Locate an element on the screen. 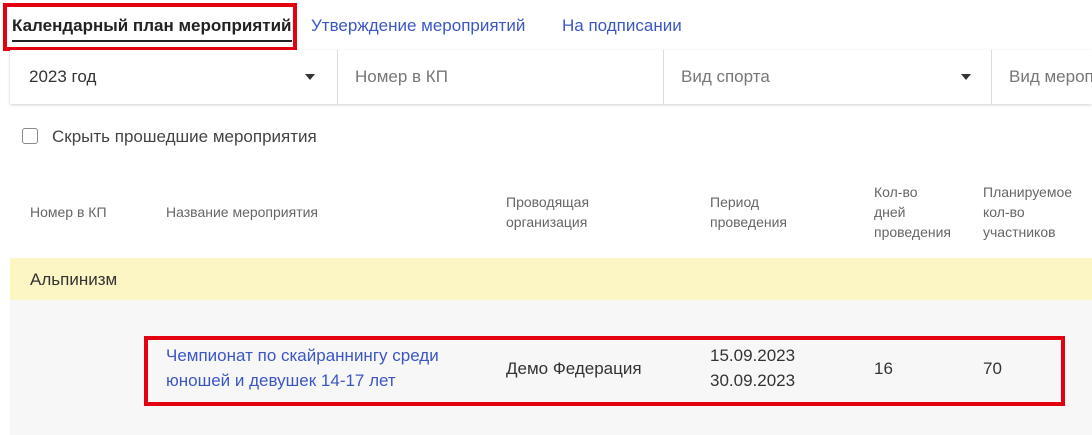  event-type-select: Вид мероп is located at coordinates (1042, 77).